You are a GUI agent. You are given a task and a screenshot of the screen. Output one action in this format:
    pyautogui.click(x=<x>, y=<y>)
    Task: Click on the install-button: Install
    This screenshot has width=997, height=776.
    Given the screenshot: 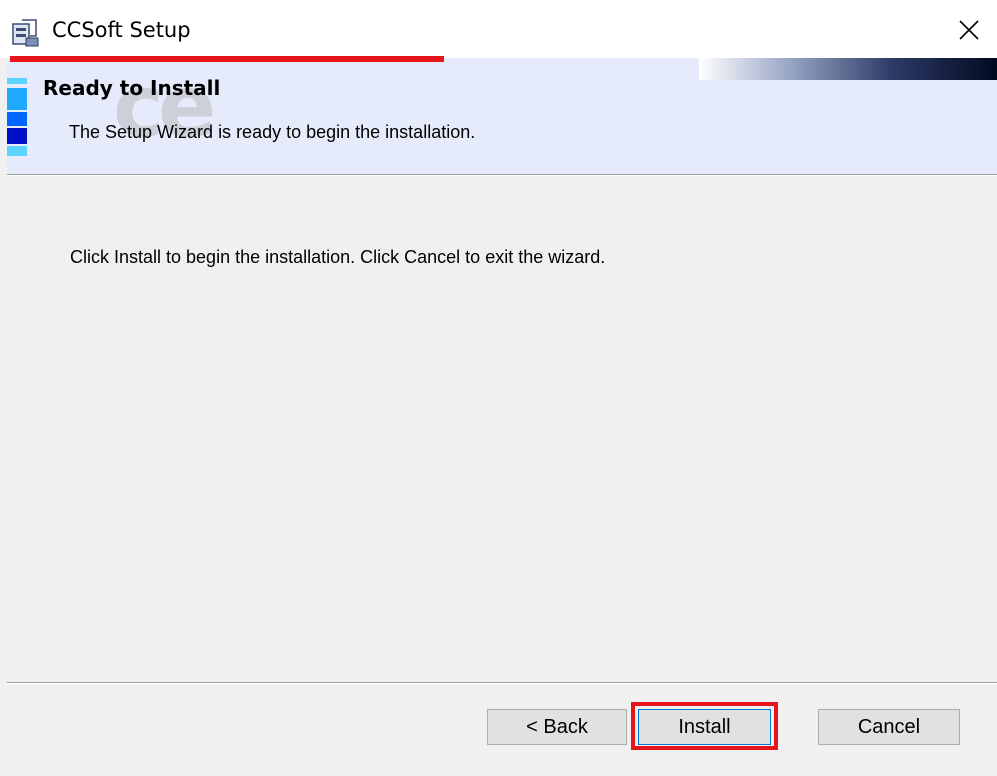 What is the action you would take?
    pyautogui.click(x=704, y=727)
    